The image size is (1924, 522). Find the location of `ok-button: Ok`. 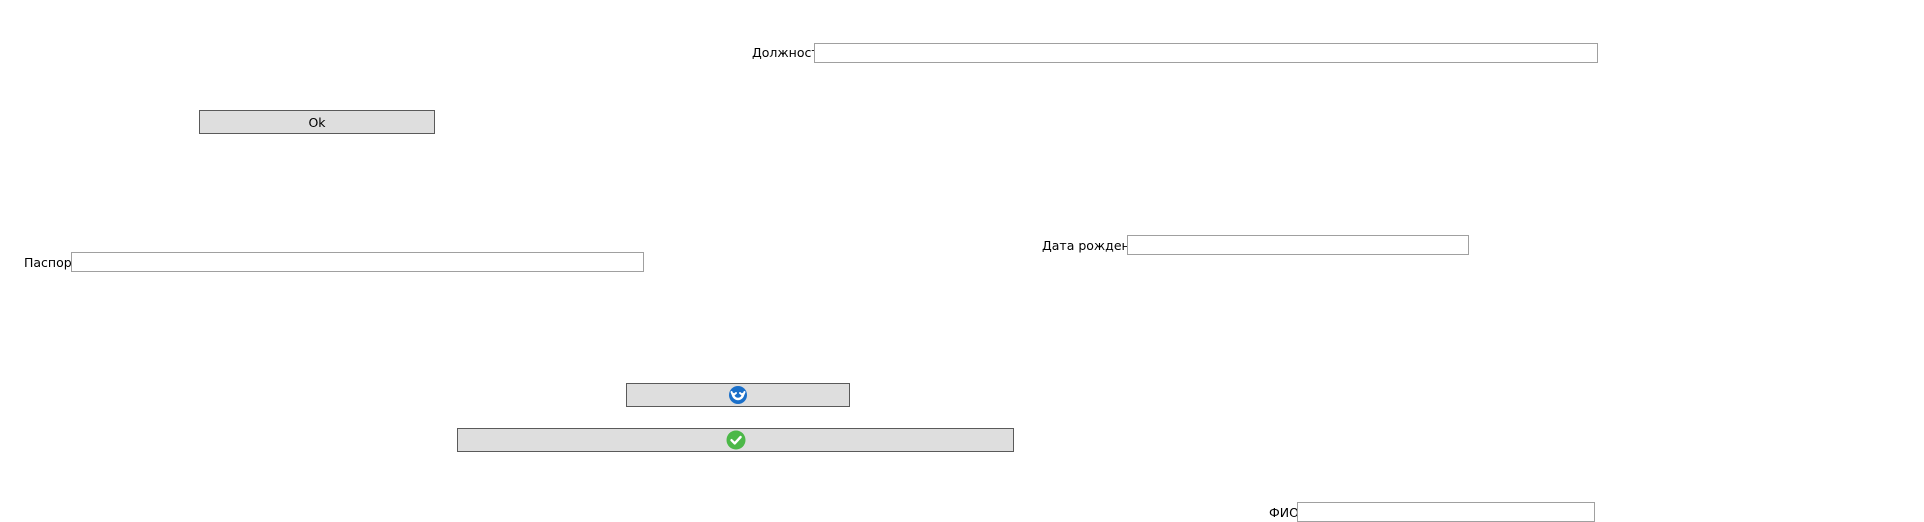

ok-button: Ok is located at coordinates (317, 122).